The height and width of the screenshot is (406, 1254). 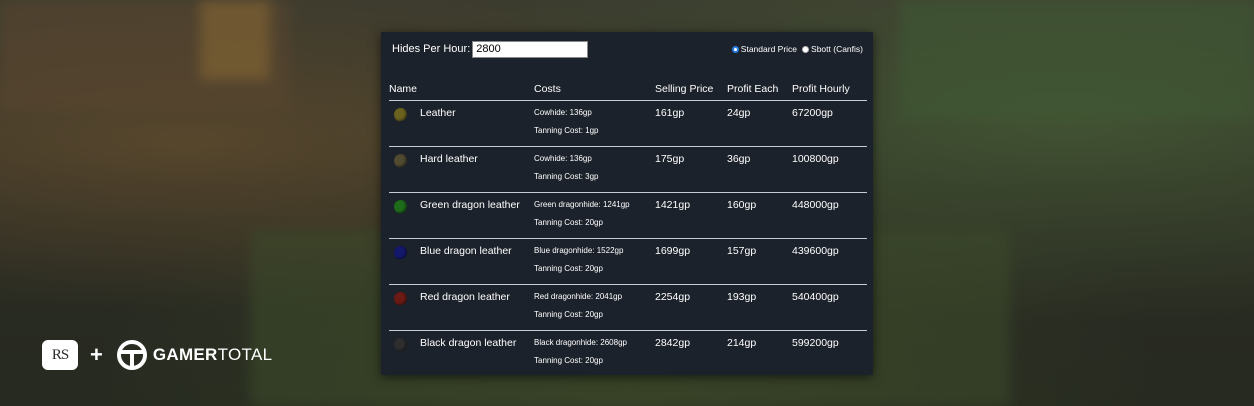 I want to click on cell-profit-hourly: 599200gp, so click(x=829, y=354).